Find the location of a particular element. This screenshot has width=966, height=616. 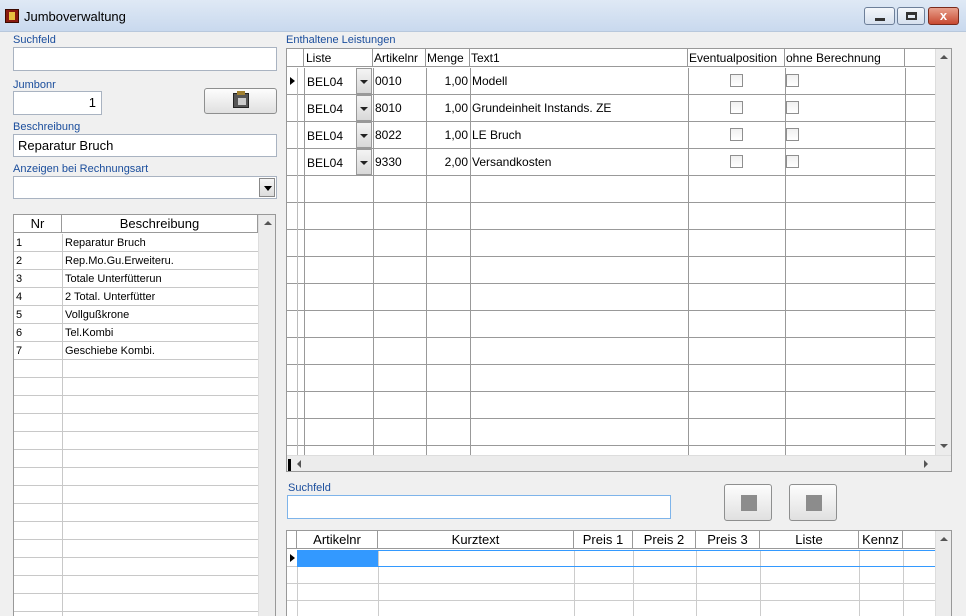

column-header-eventualposition: Eventualposition is located at coordinates (736, 58).